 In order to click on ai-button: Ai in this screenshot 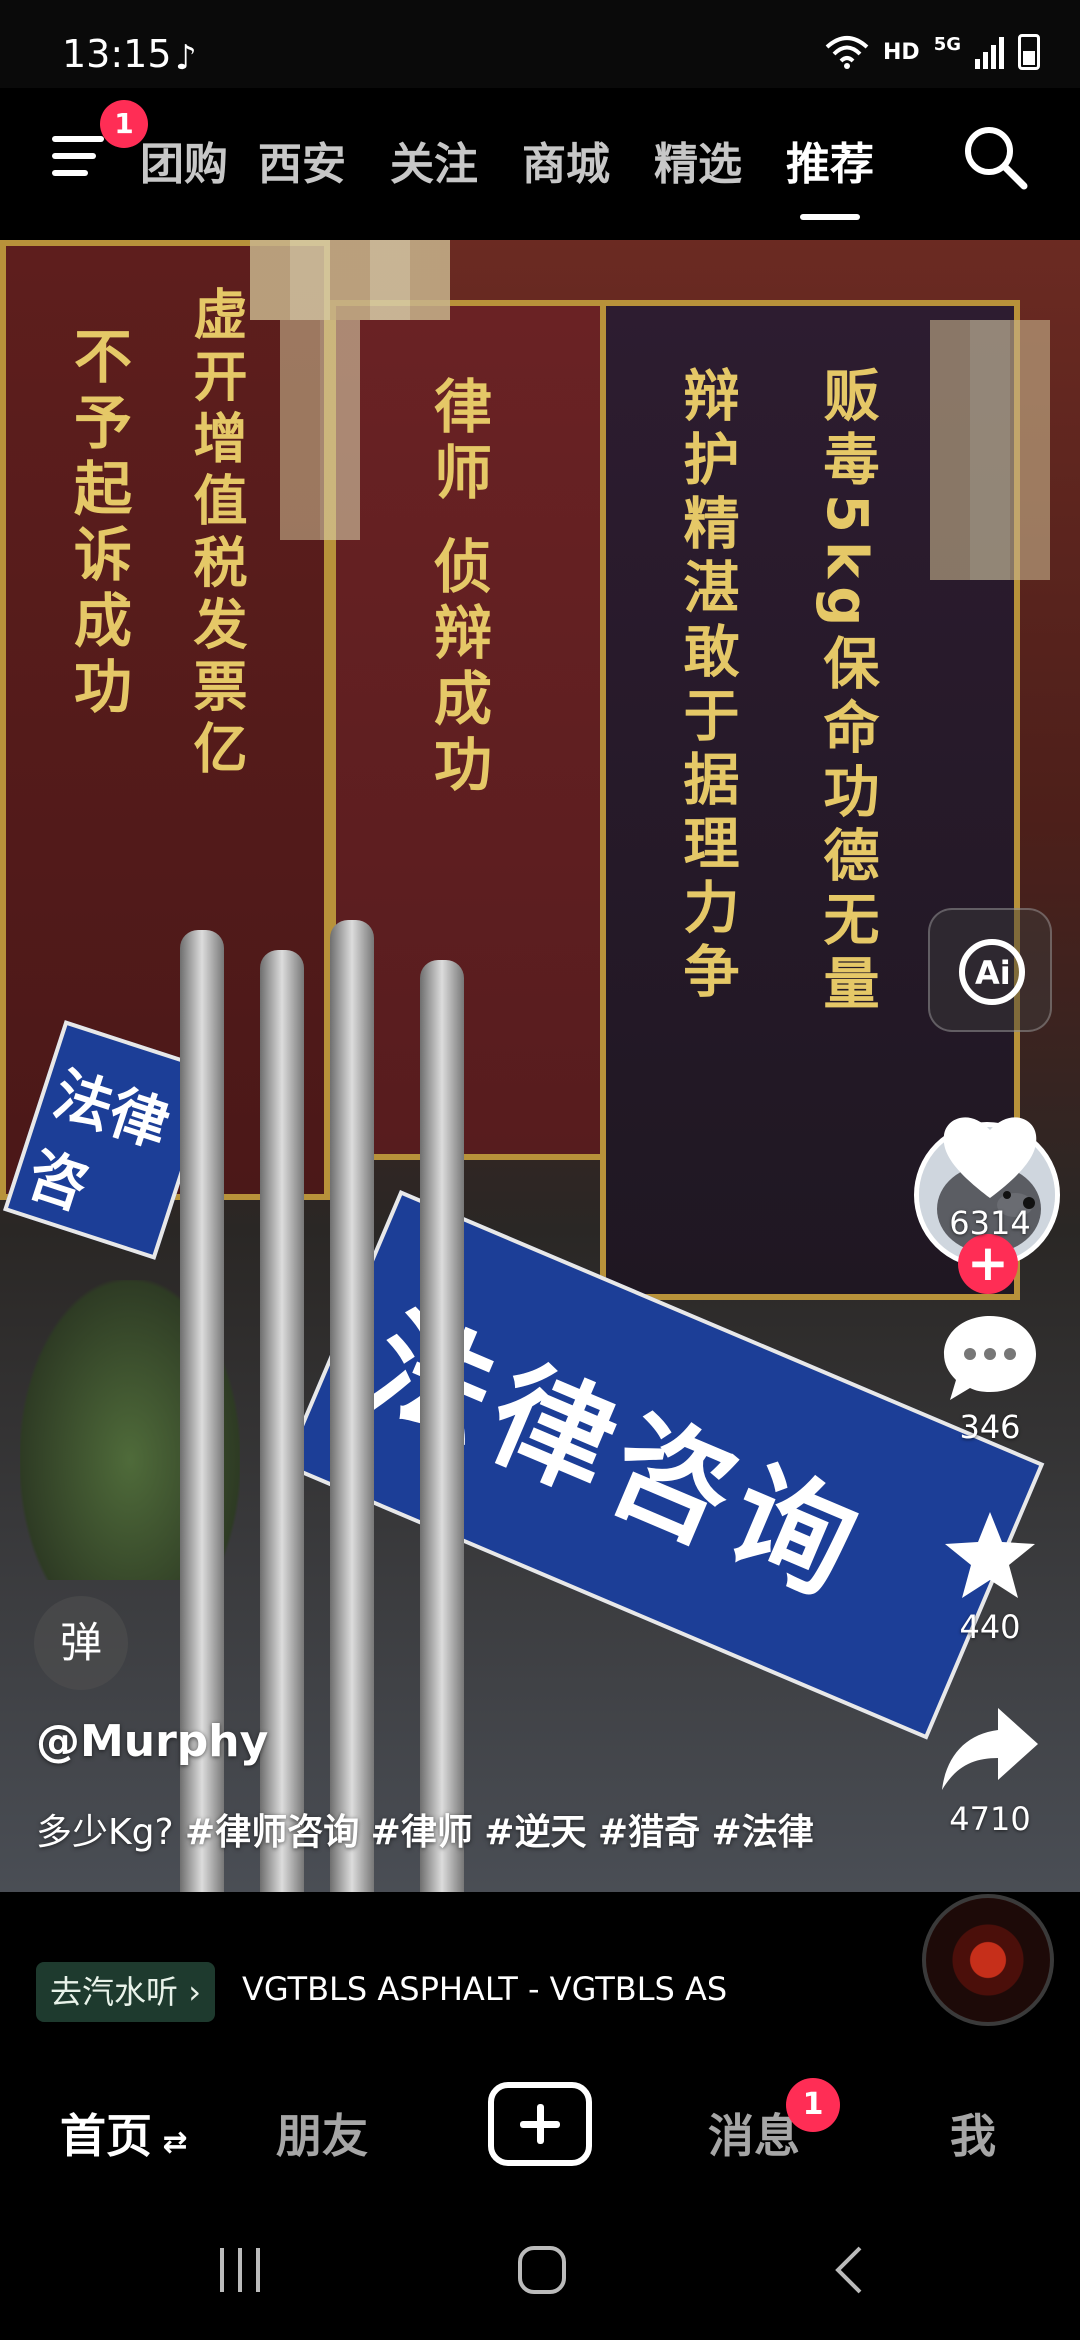, I will do `click(990, 970)`.